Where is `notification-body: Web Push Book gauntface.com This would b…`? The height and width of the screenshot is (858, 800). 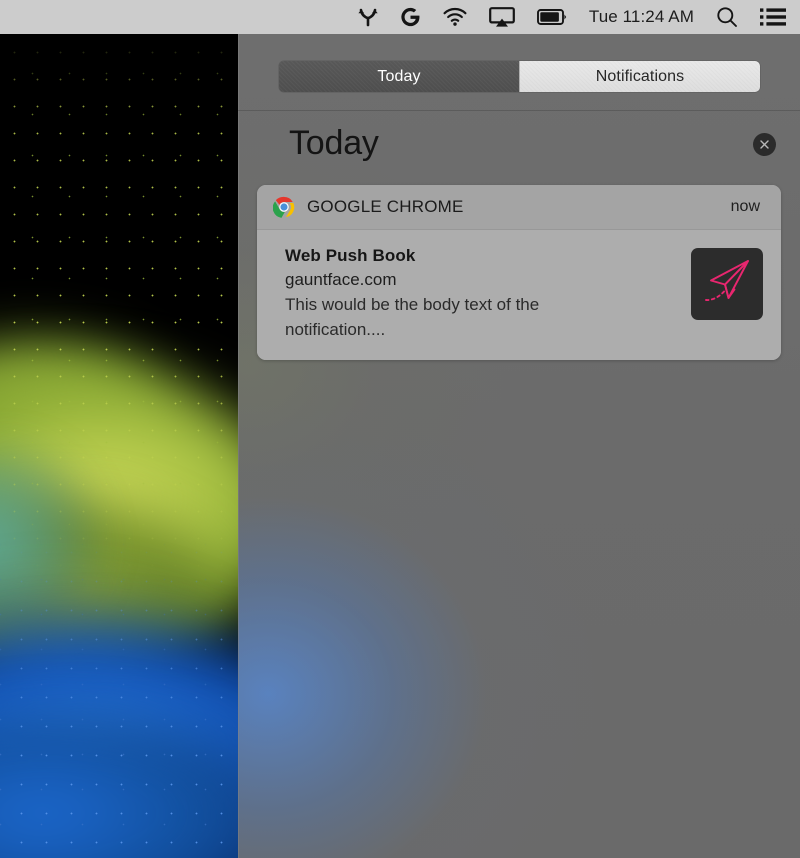 notification-body: Web Push Book gauntface.com This would b… is located at coordinates (519, 295).